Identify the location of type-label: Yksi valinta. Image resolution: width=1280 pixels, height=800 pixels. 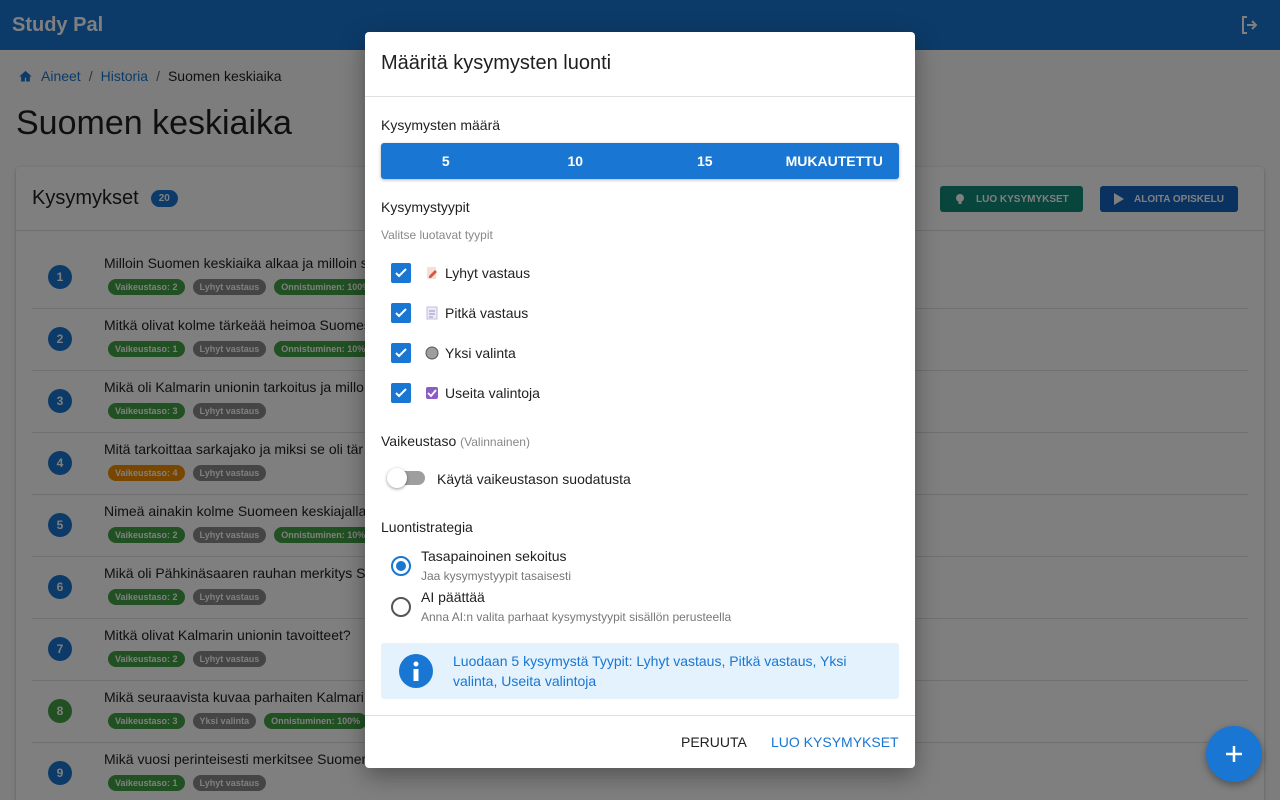
(480, 353).